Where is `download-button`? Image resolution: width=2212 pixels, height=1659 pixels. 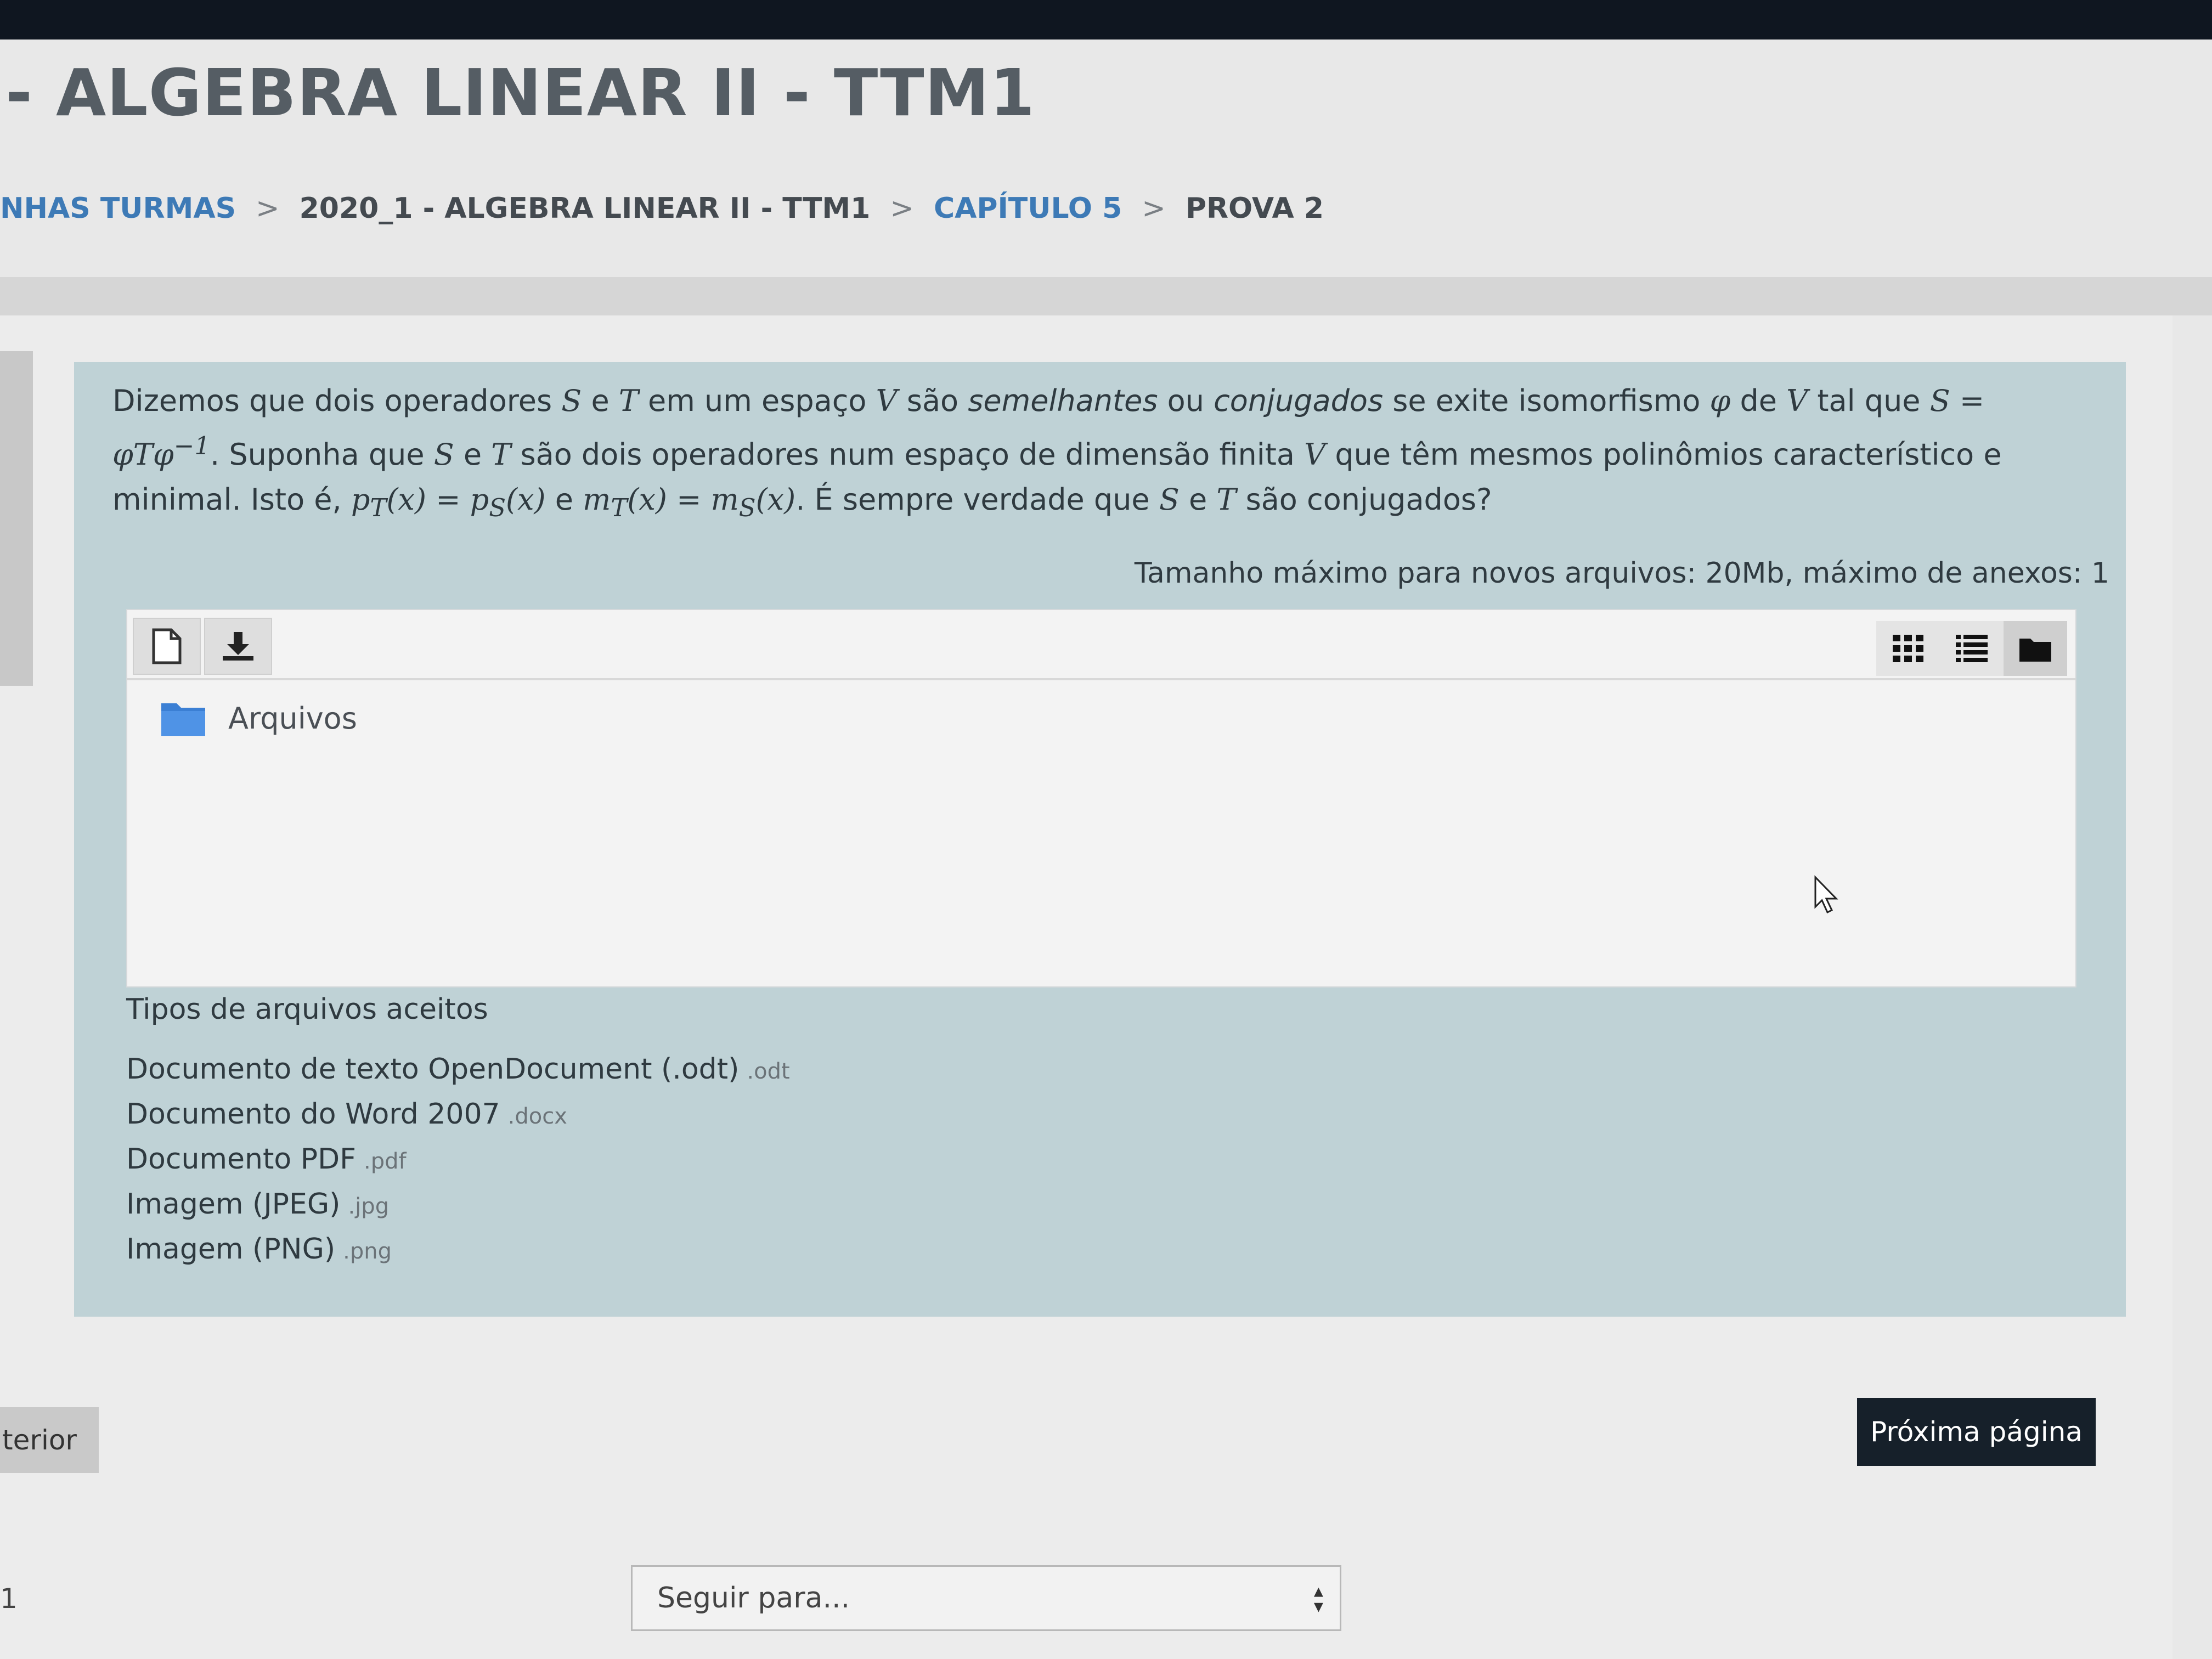 download-button is located at coordinates (238, 646).